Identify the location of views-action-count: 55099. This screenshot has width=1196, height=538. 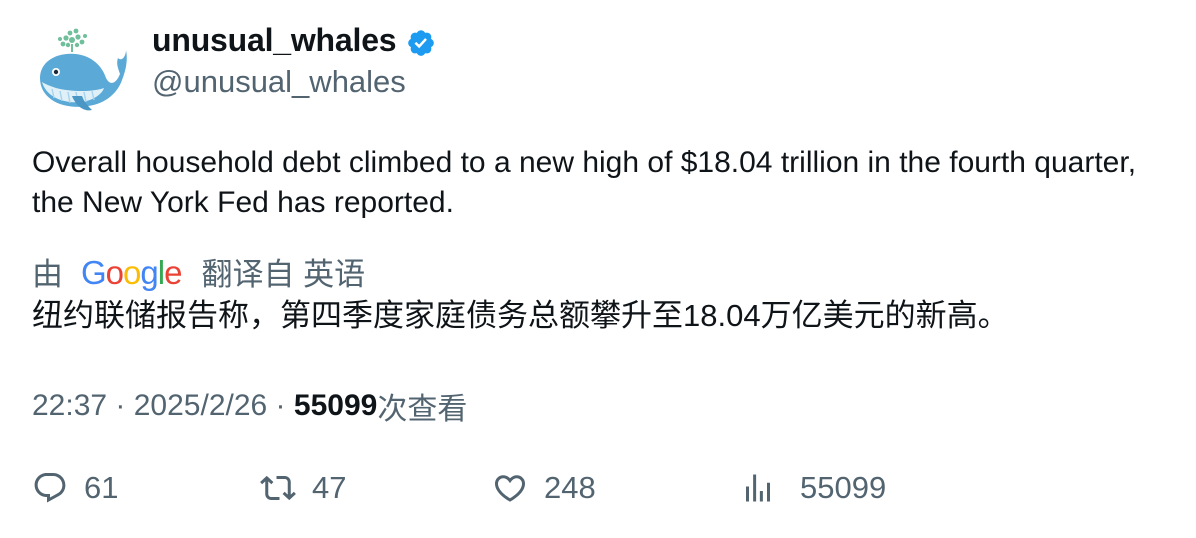
(843, 487).